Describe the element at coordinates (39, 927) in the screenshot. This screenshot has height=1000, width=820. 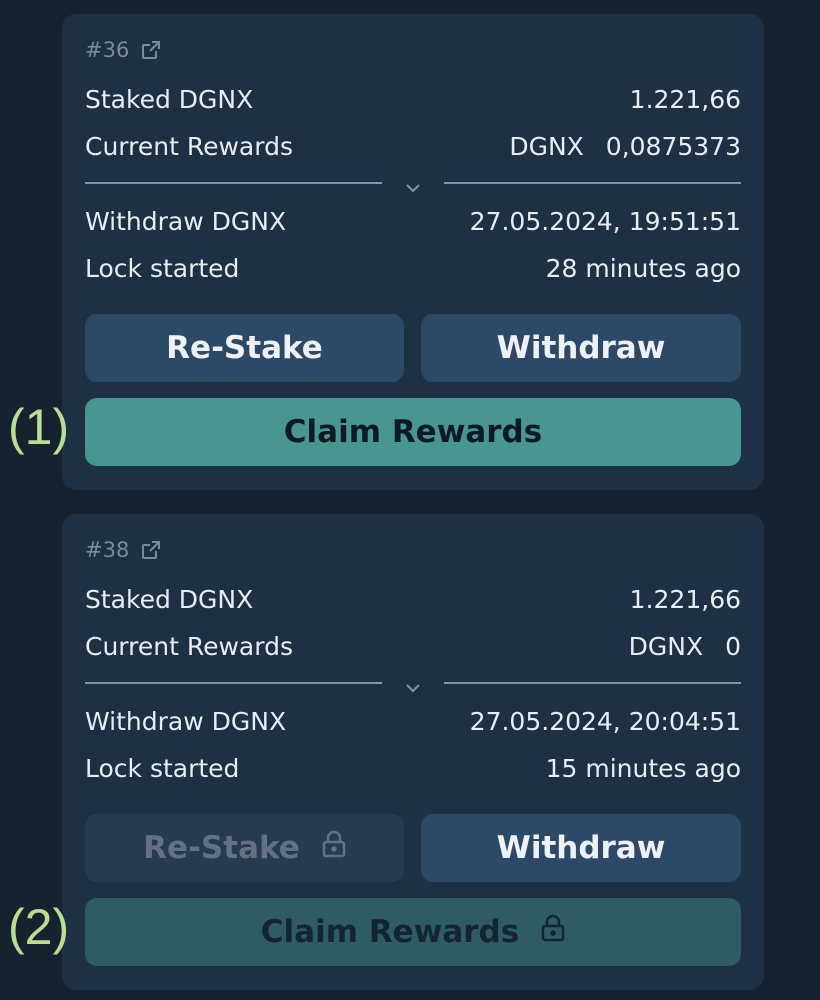
I see `annotation-marker-2: (2)` at that location.